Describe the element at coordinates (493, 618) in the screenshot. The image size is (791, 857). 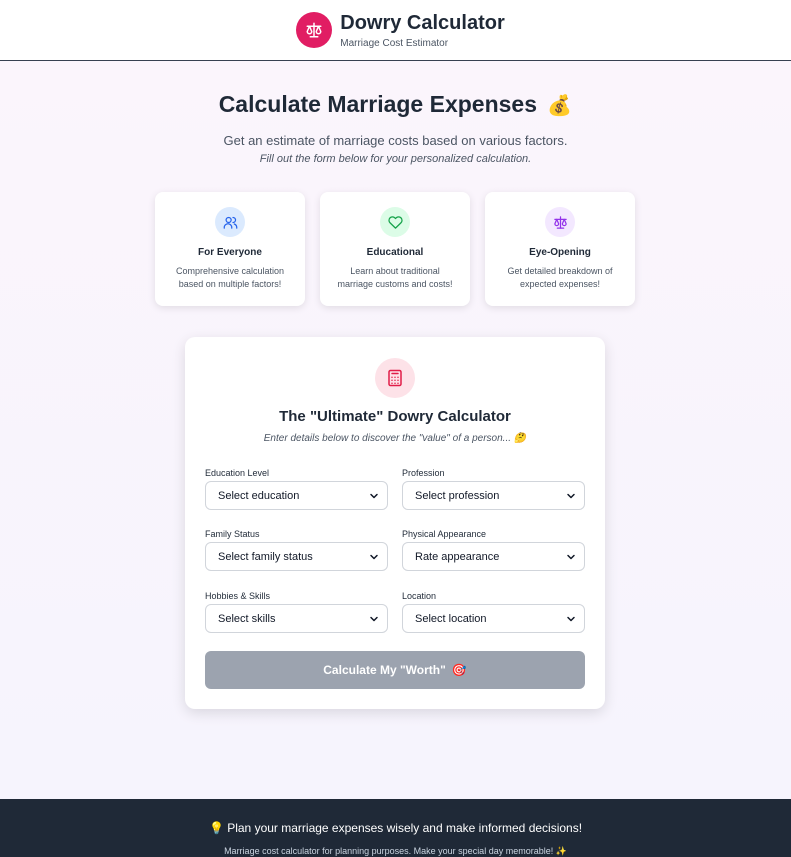
I see `location-select: Select location` at that location.